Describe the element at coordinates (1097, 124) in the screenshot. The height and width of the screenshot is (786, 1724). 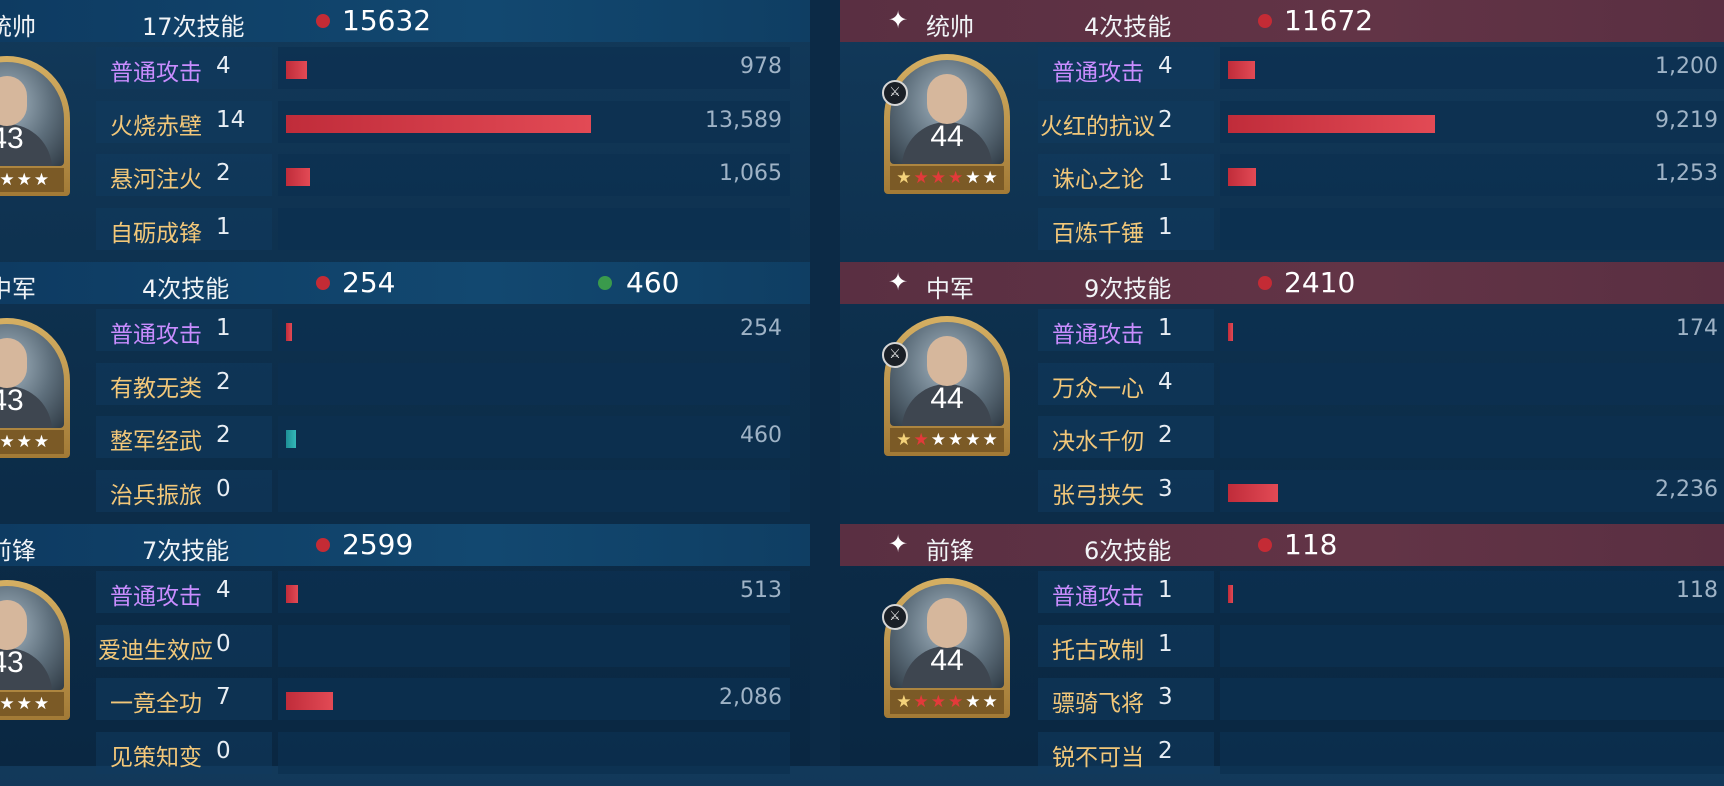
I see `skill-name: 火红的抗议` at that location.